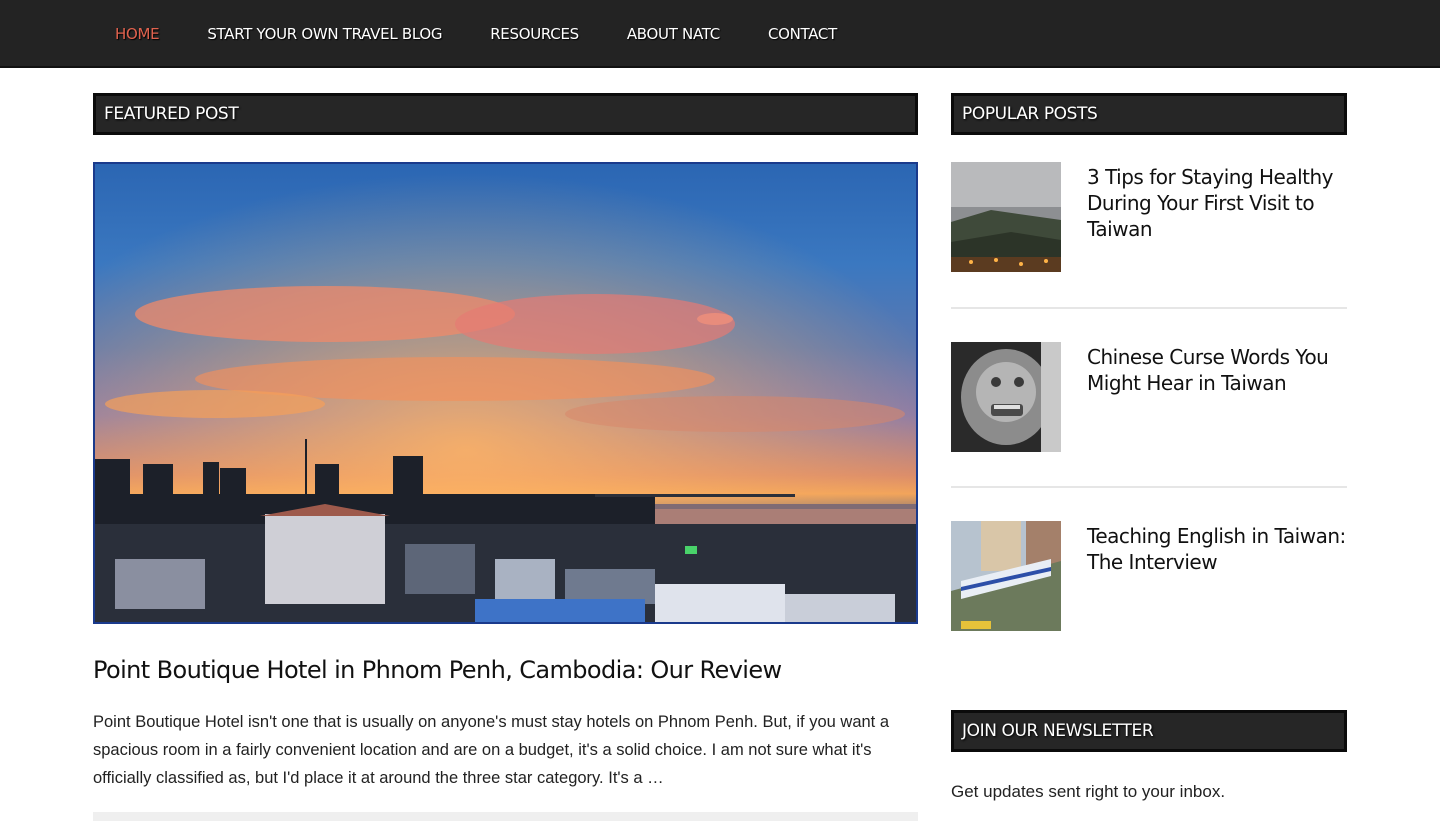 The image size is (1440, 821). What do you see at coordinates (324, 34) in the screenshot?
I see `nav-item-start-blog: START YOUR OWN TRAVEL BLOG` at bounding box center [324, 34].